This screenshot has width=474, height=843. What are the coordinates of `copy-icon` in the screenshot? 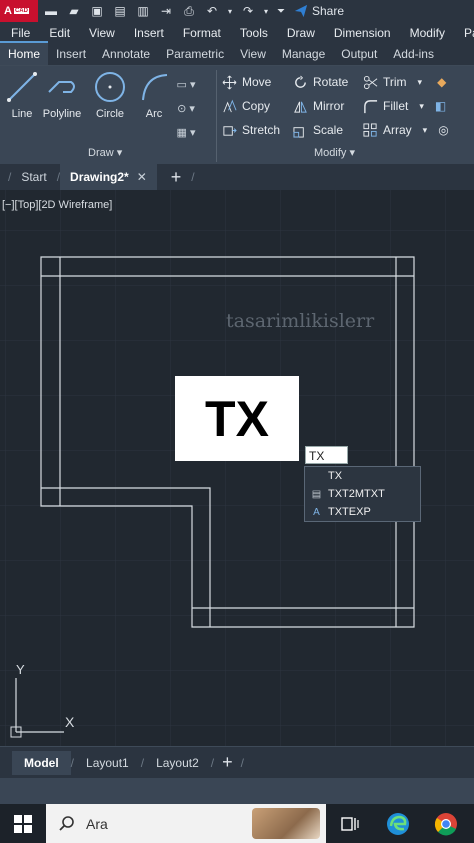 It's located at (230, 105).